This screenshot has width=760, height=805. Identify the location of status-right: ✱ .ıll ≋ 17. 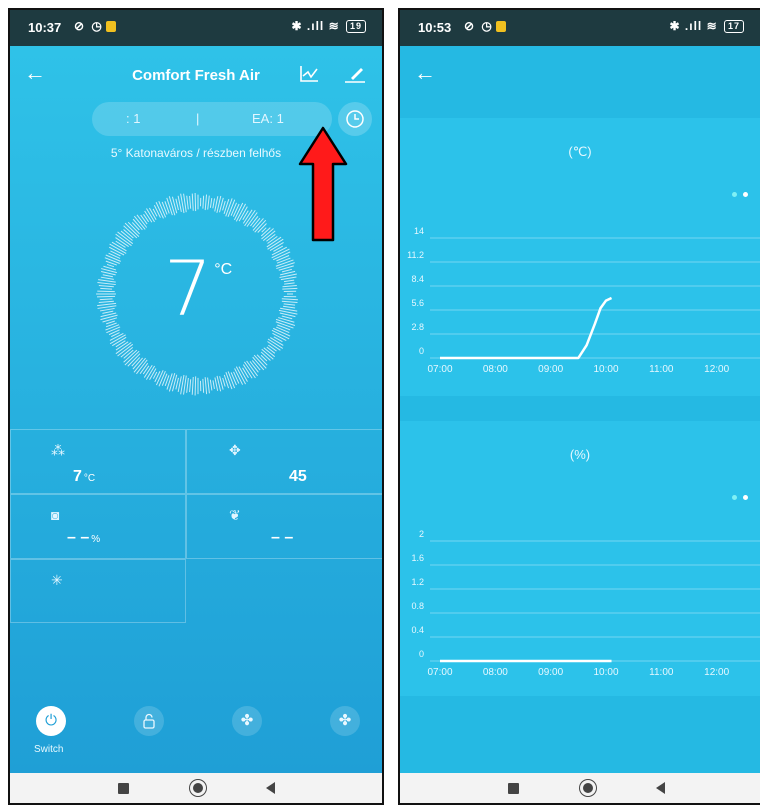
(707, 26).